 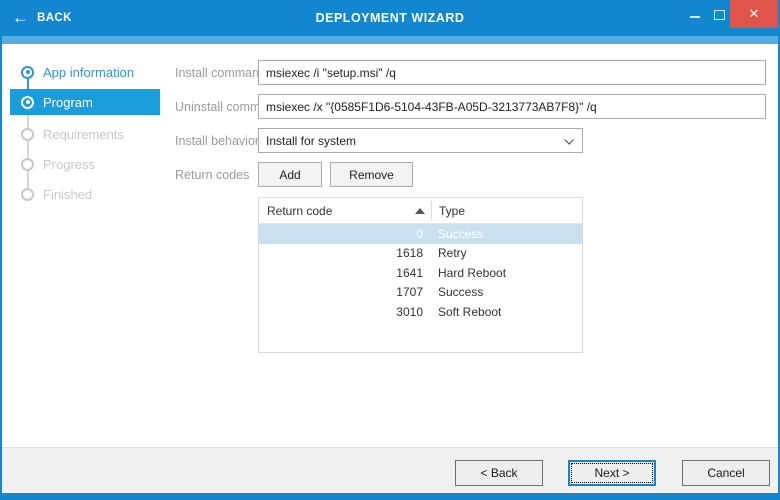 What do you see at coordinates (695, 17) in the screenshot?
I see `minimize-icon` at bounding box center [695, 17].